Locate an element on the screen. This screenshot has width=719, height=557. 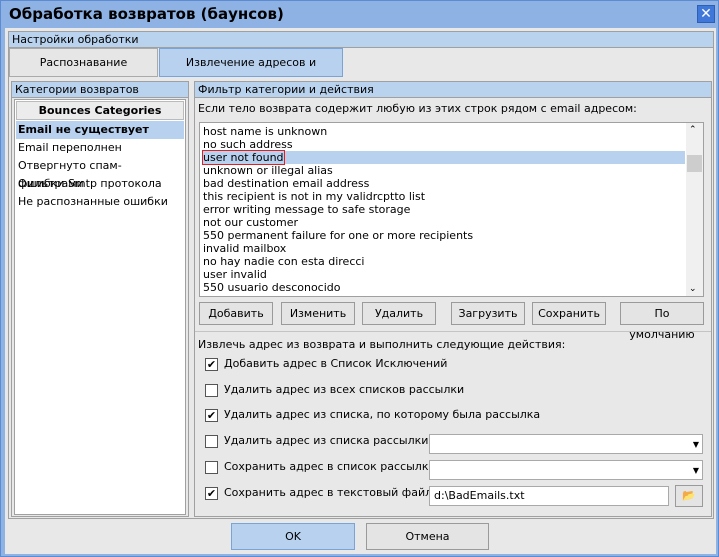
delete-button: Удалить is located at coordinates (399, 313).